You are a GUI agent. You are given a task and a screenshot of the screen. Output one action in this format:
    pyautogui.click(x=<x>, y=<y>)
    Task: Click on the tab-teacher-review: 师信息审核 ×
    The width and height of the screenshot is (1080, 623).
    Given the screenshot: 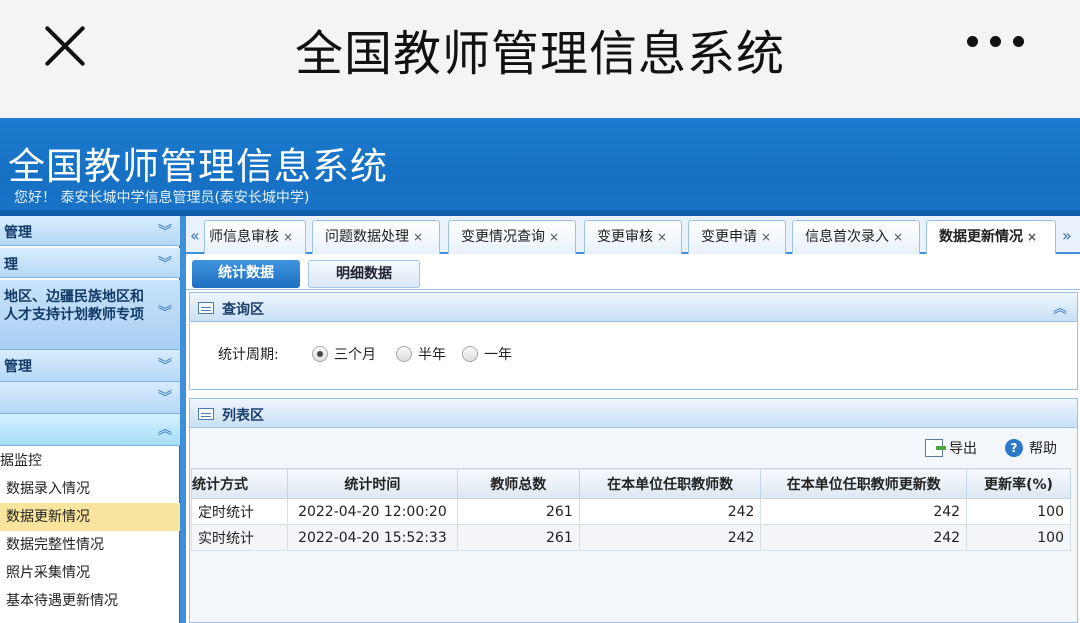 What is the action you would take?
    pyautogui.click(x=255, y=237)
    